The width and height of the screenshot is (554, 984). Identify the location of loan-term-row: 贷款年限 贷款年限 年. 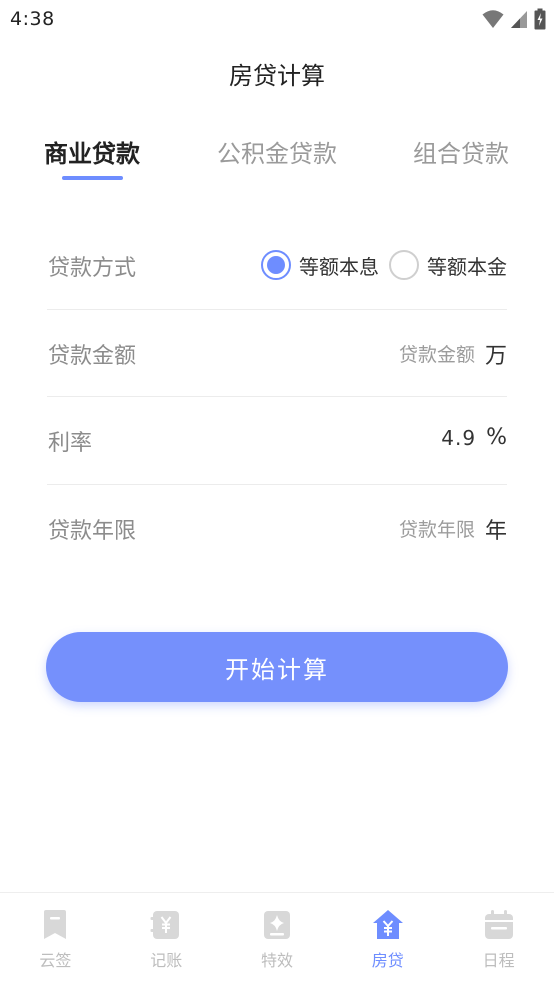
(277, 529).